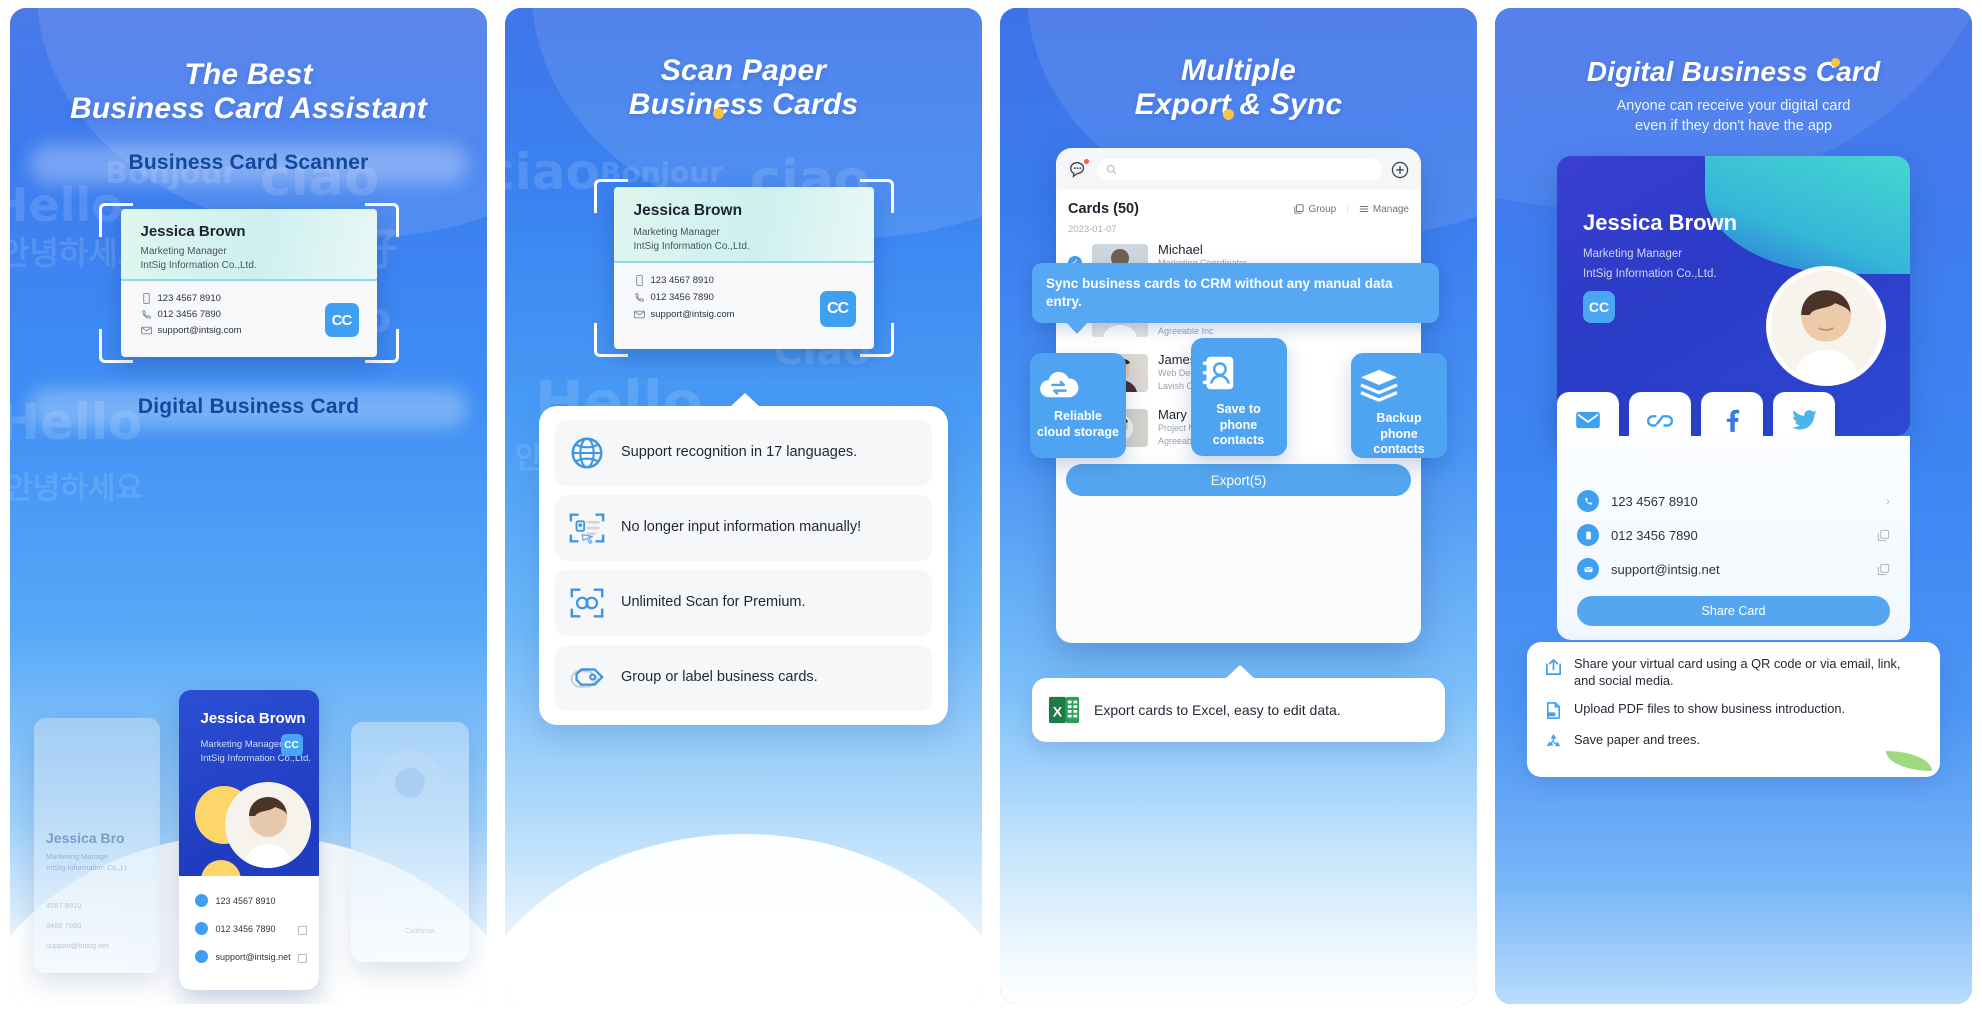  Describe the element at coordinates (1399, 434) in the screenshot. I see `sync-tile-label: Backup phone contacts` at that location.